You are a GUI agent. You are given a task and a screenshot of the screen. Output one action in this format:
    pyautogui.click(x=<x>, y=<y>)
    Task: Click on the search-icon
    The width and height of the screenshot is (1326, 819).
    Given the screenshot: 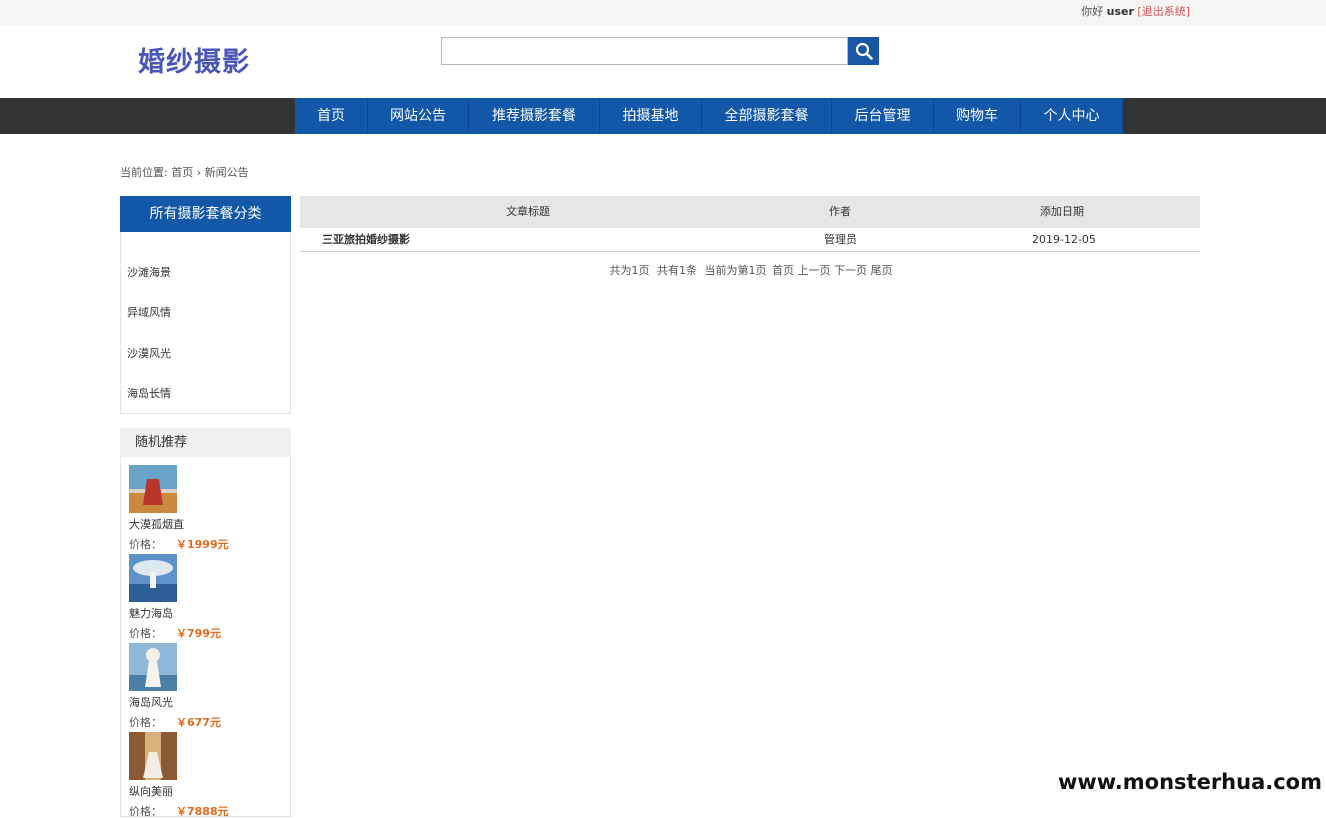 What is the action you would take?
    pyautogui.click(x=864, y=51)
    